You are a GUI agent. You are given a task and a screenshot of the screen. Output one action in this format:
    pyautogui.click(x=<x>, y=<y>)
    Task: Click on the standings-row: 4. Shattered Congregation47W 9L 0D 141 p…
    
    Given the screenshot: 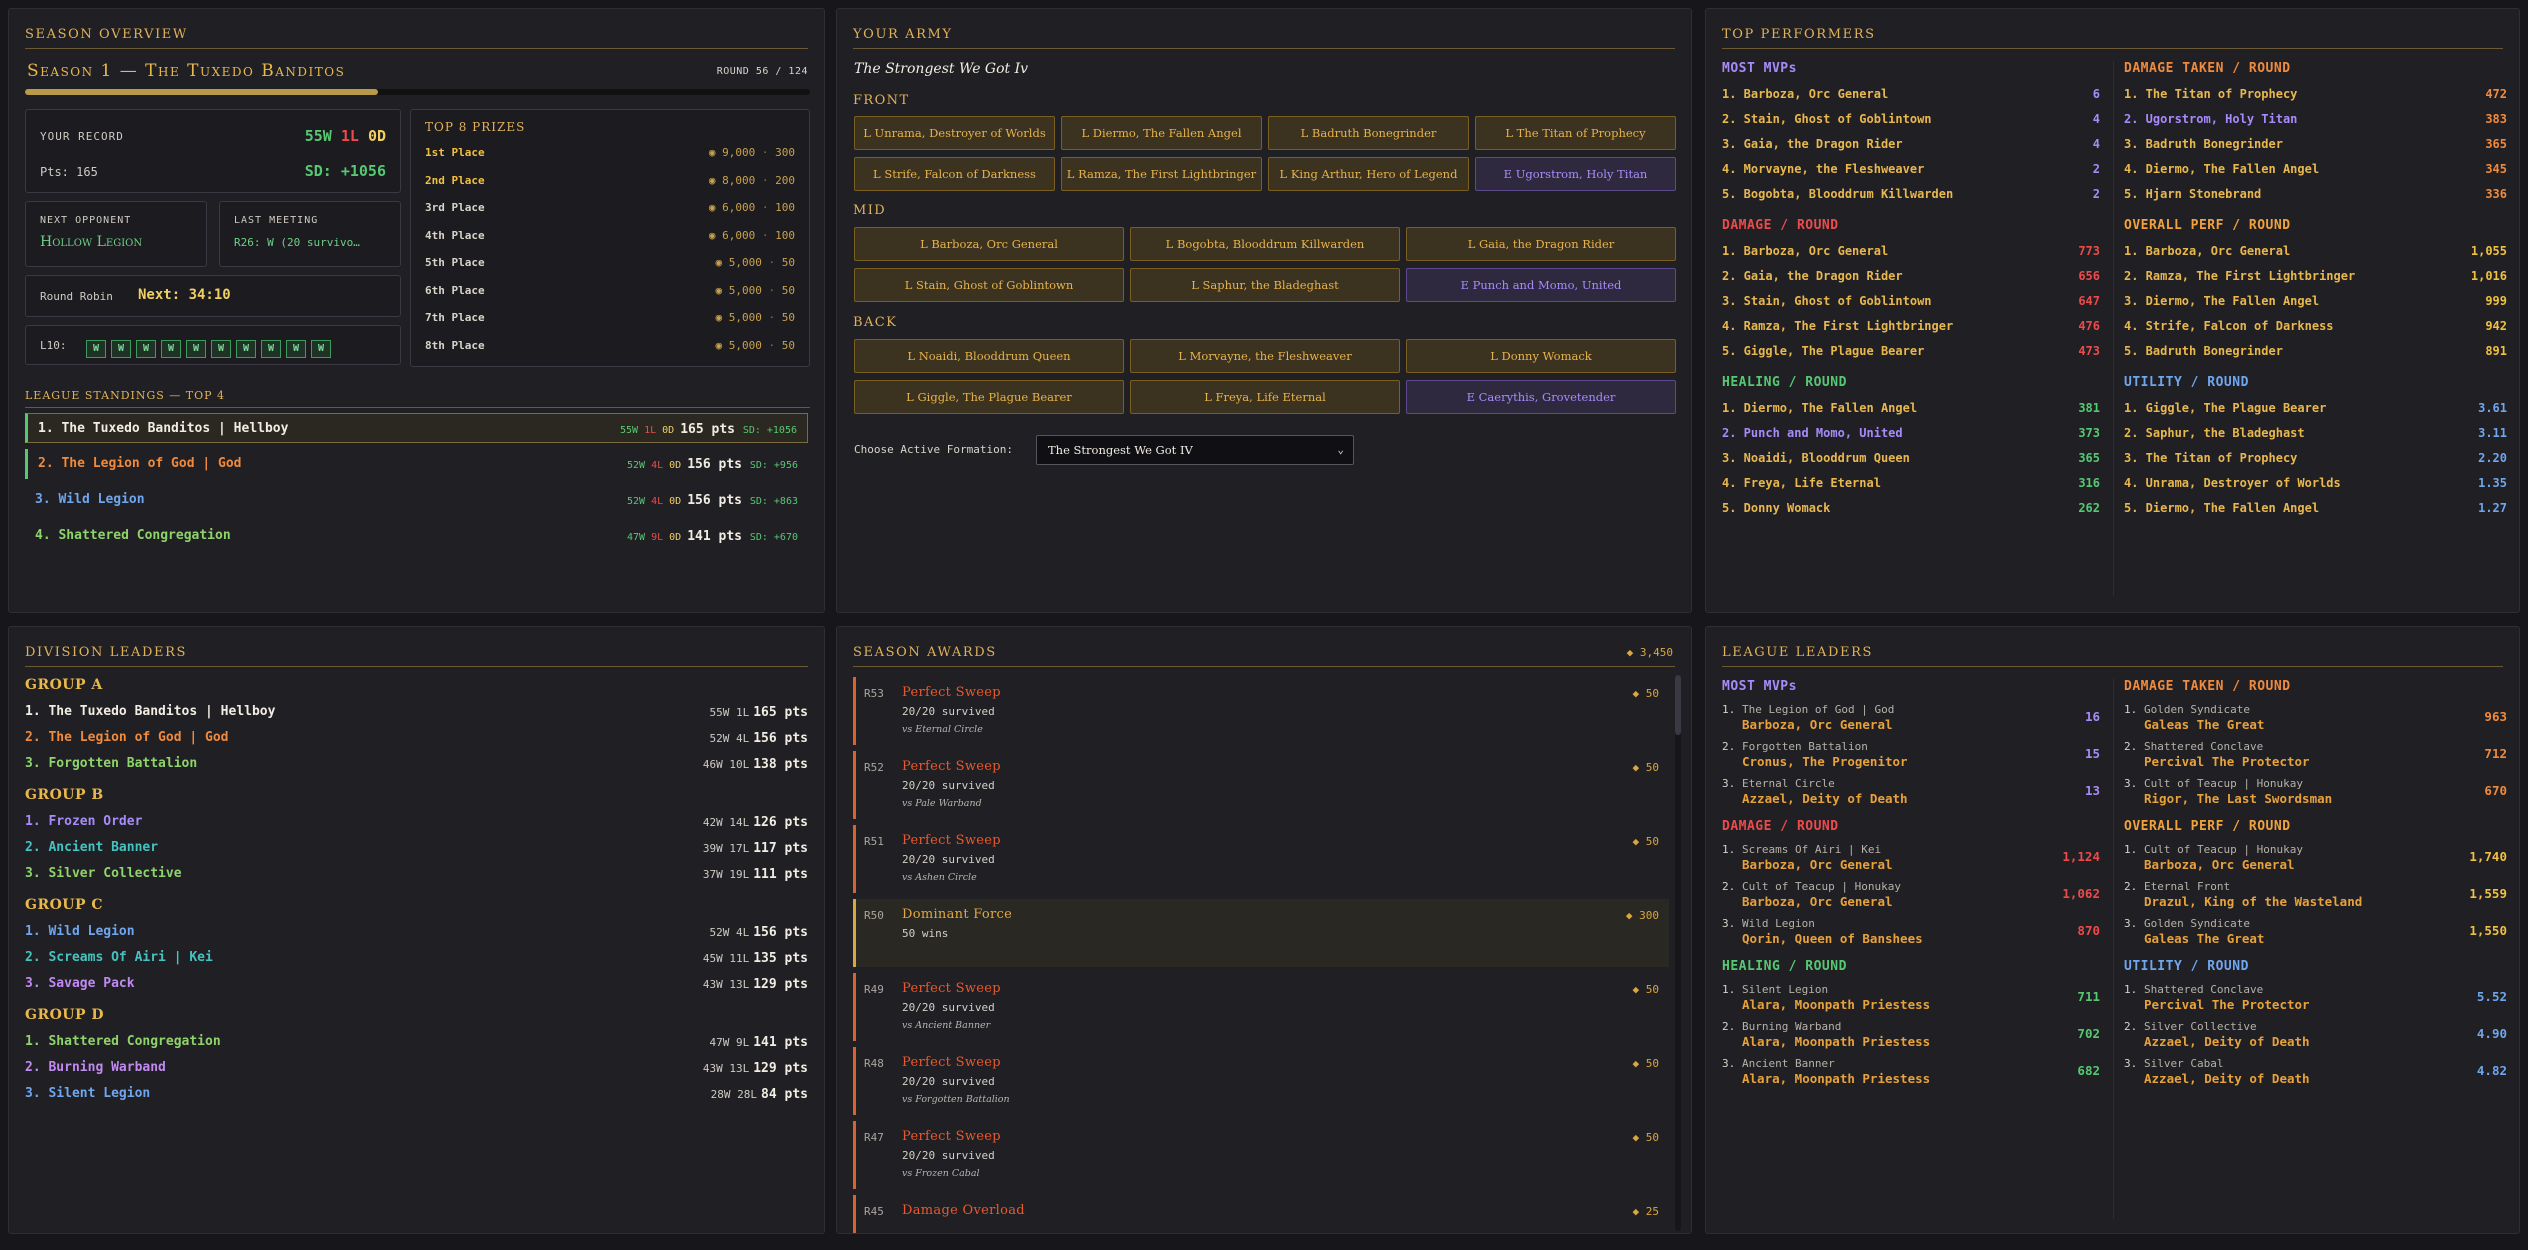 What is the action you would take?
    pyautogui.click(x=416, y=536)
    